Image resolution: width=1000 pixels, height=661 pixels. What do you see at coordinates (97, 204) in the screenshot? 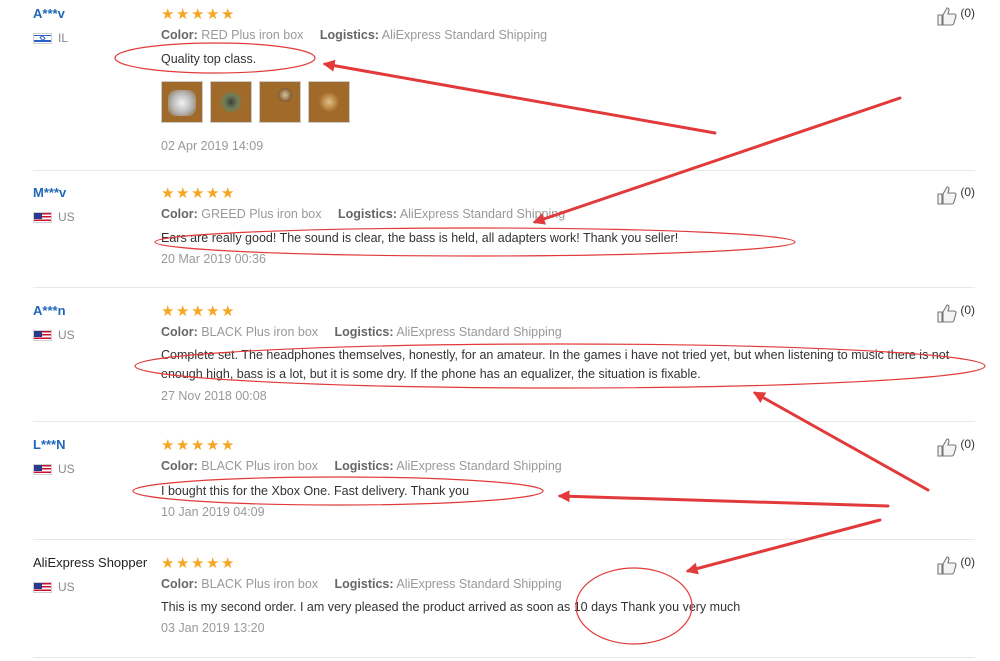
I see `review-user: M***v US` at bounding box center [97, 204].